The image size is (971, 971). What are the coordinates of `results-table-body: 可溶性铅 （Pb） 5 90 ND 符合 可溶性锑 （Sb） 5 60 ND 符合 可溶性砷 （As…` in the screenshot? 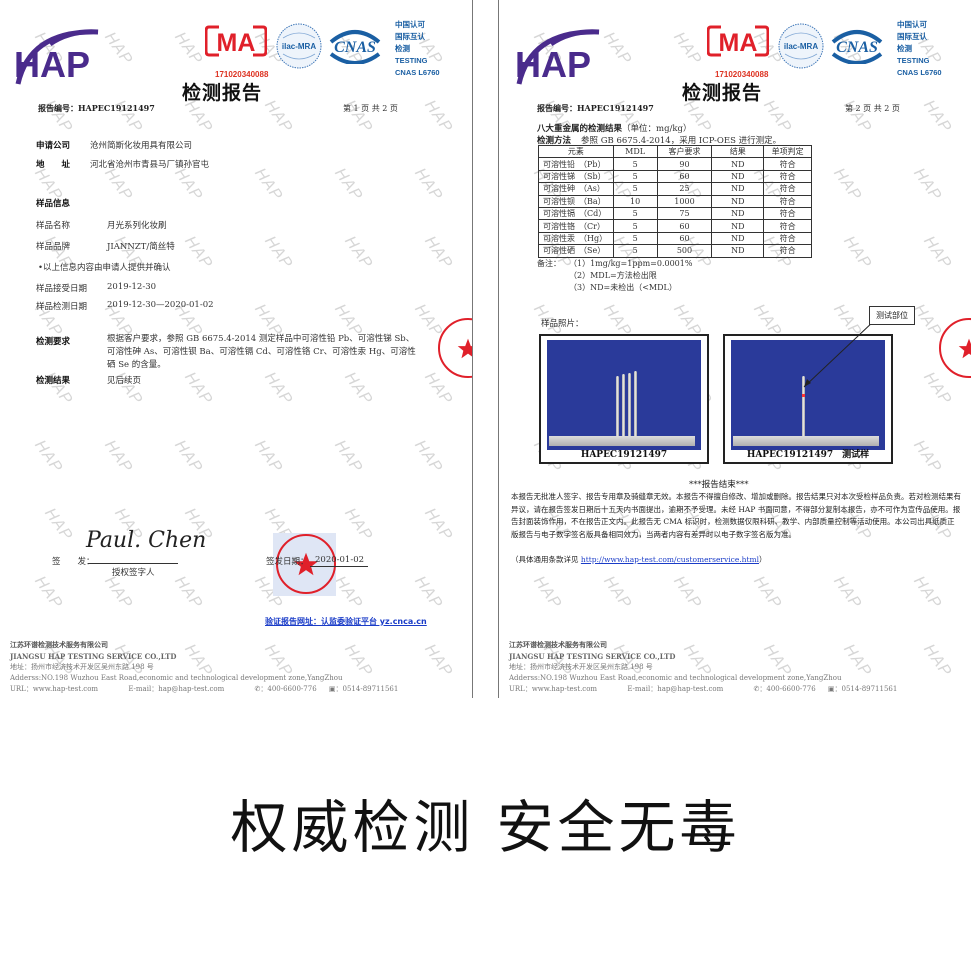 It's located at (675, 207).